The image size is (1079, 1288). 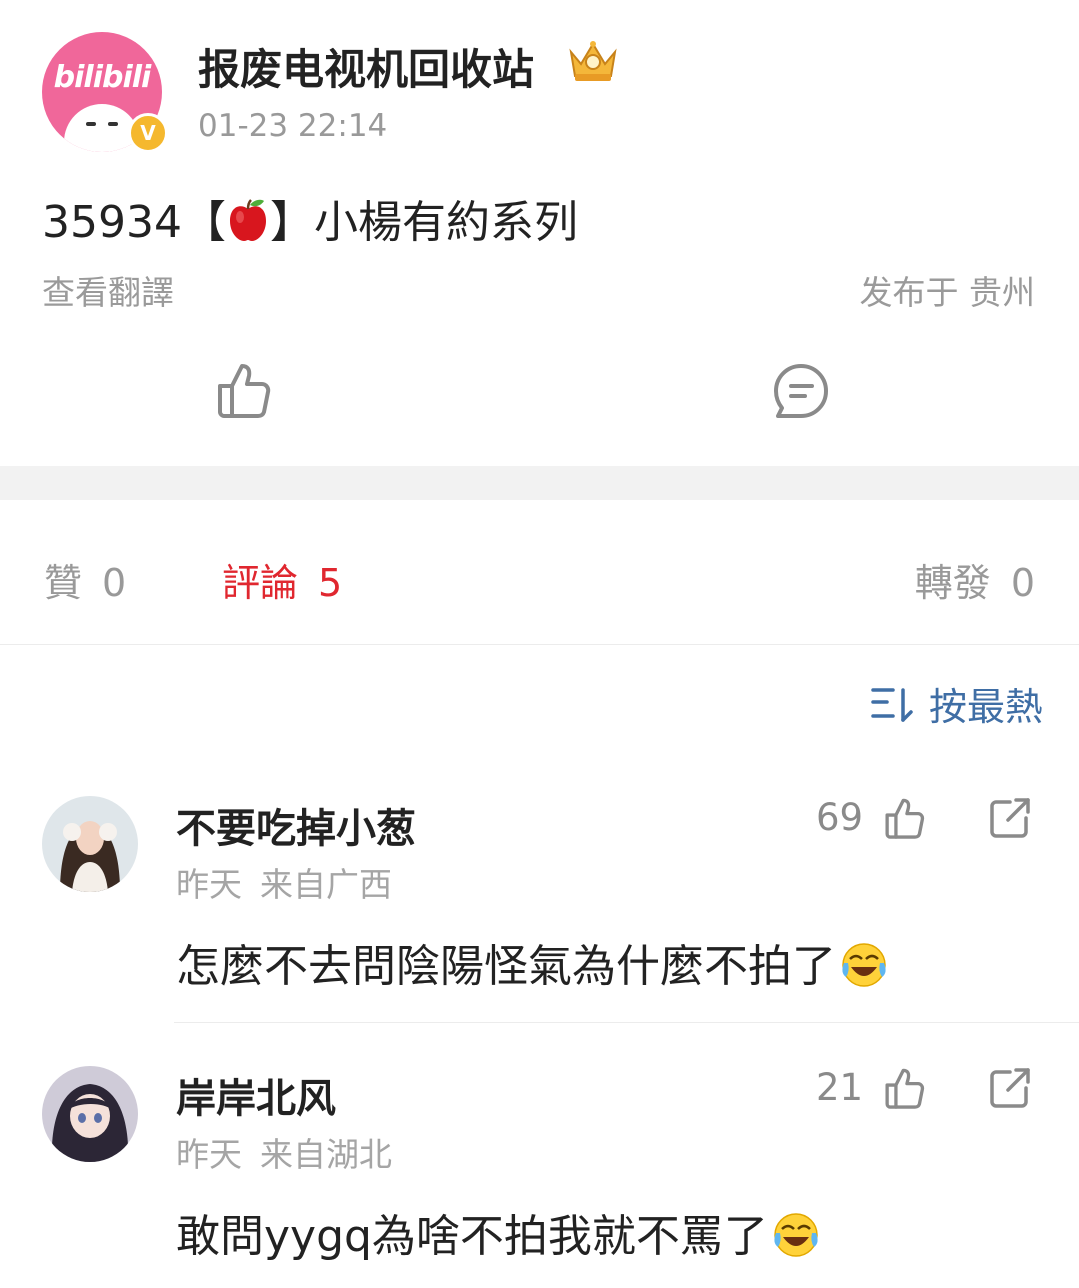 What do you see at coordinates (840, 1087) in the screenshot?
I see `comment-like-count: 21` at bounding box center [840, 1087].